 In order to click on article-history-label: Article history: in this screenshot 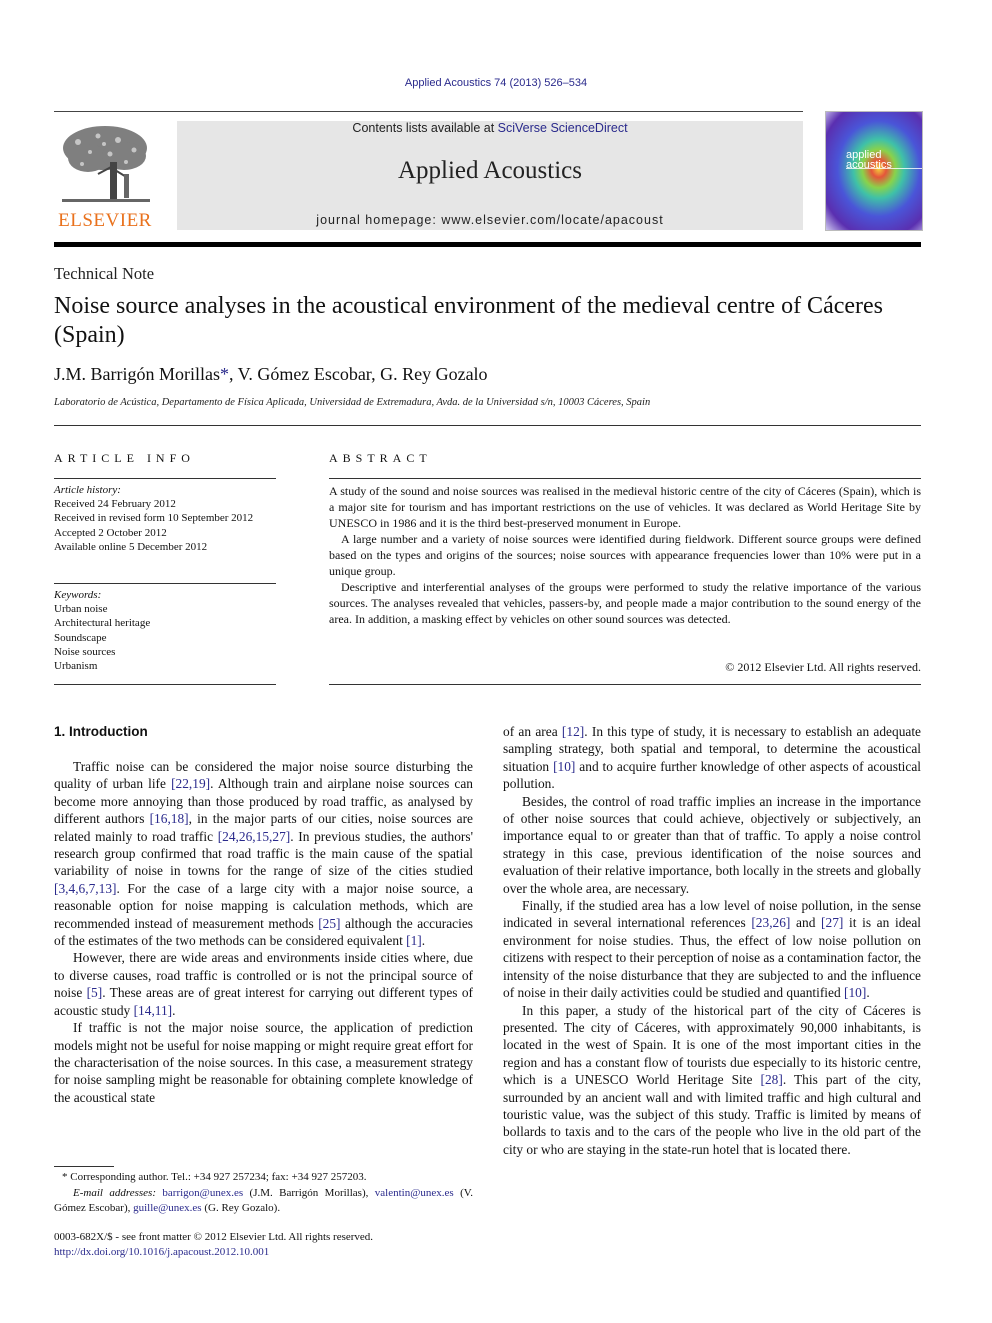, I will do `click(87, 490)`.